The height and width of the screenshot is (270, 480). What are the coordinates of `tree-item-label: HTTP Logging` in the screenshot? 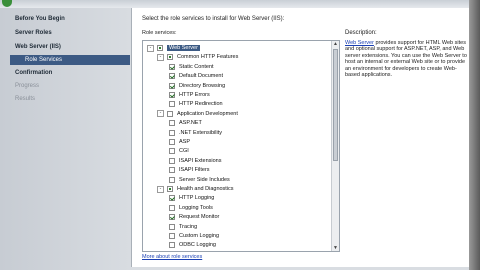 It's located at (197, 198).